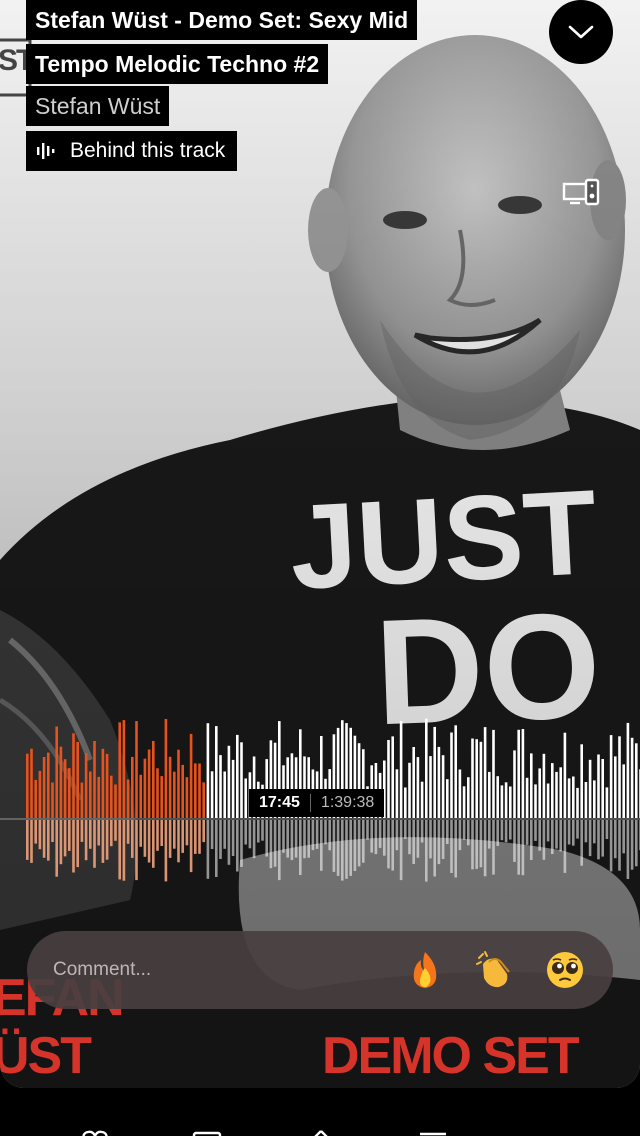  Describe the element at coordinates (279, 802) in the screenshot. I see `current-time: 17:45` at that location.